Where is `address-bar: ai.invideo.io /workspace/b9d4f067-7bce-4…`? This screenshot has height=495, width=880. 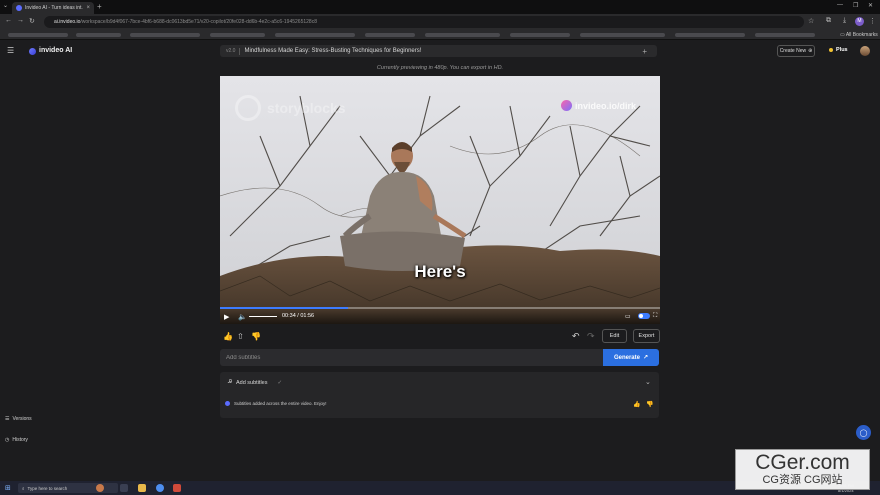
address-bar: ai.invideo.io /workspace/b9d4f067-7bce-4… is located at coordinates (424, 22).